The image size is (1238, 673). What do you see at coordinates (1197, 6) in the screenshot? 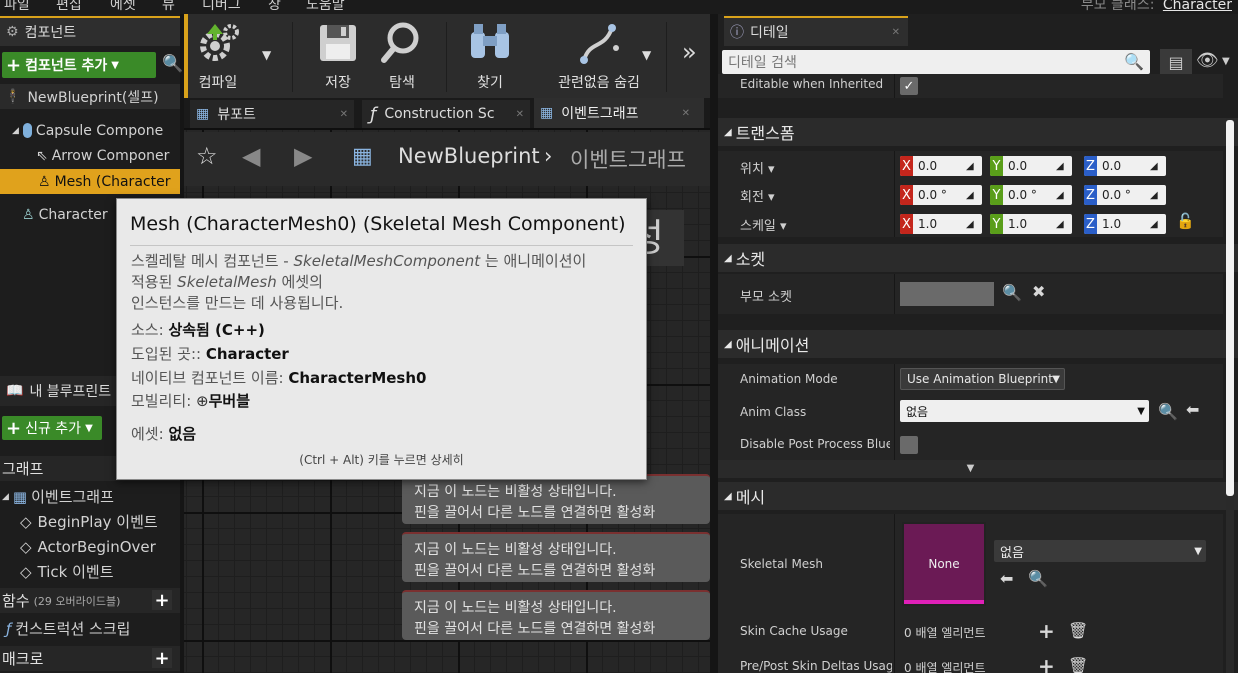
I see `parent-class-link: Character` at bounding box center [1197, 6].